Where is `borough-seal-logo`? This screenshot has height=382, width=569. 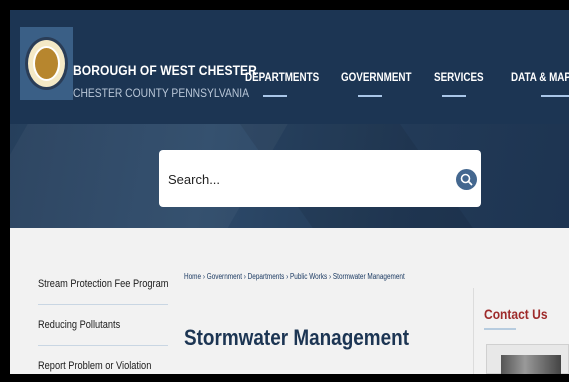
borough-seal-logo is located at coordinates (46, 63).